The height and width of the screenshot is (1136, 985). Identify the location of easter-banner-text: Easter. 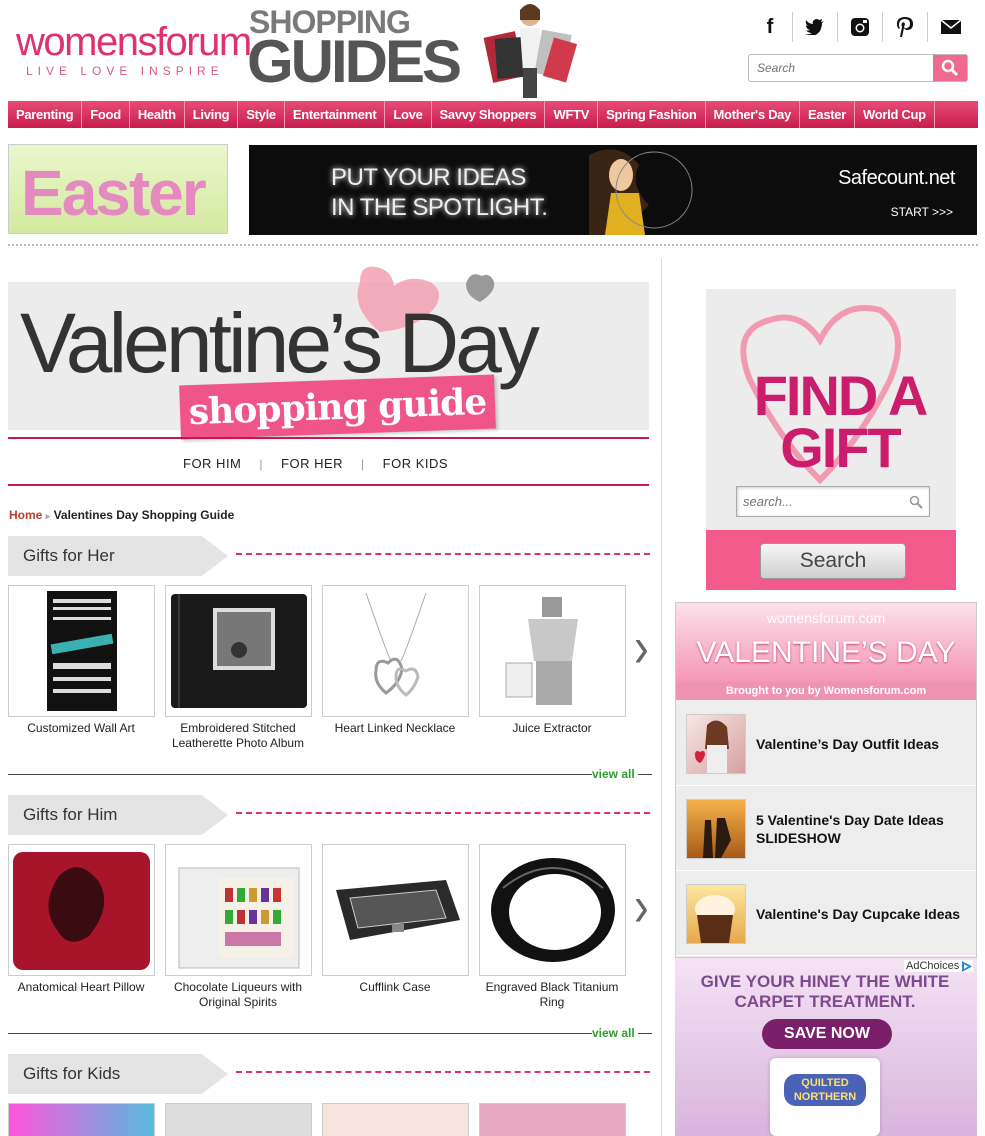
(114, 193).